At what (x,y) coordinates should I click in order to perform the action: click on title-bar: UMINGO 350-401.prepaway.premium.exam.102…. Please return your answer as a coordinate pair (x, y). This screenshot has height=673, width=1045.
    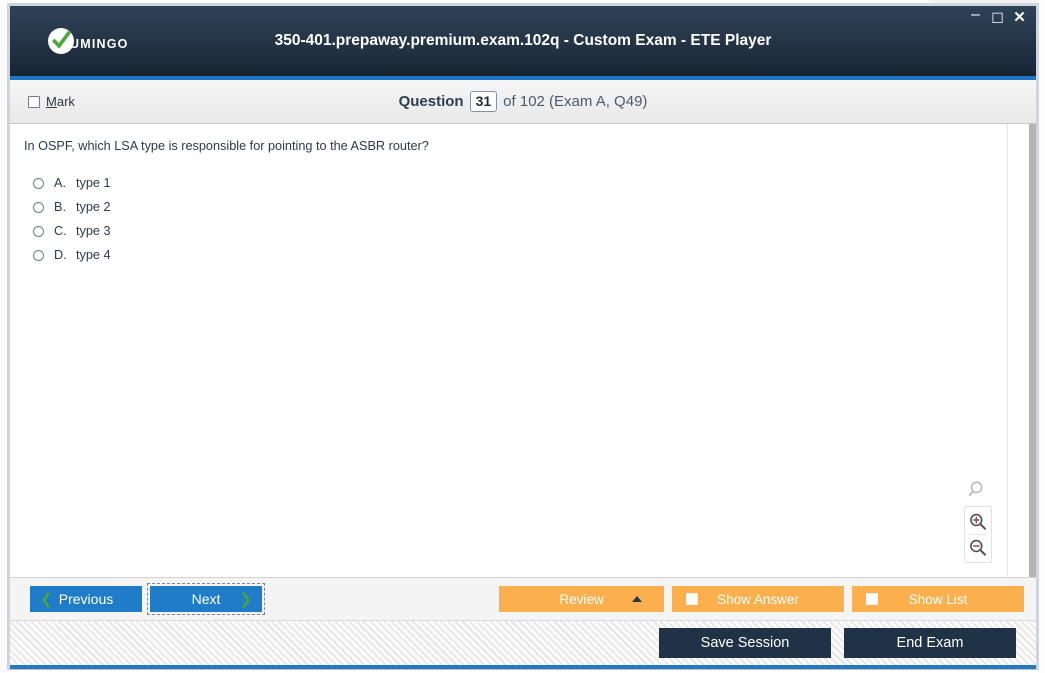
    Looking at the image, I should click on (523, 43).